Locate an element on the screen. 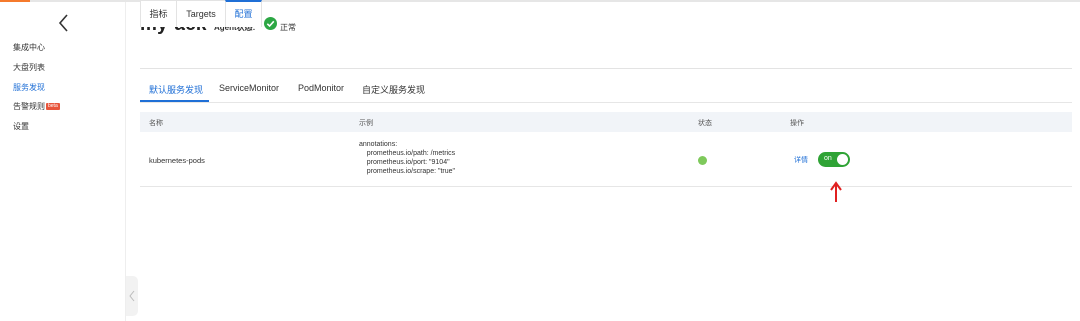 This screenshot has width=1080, height=321. sidebar-item-service-discovery: 服务发现 is located at coordinates (29, 87).